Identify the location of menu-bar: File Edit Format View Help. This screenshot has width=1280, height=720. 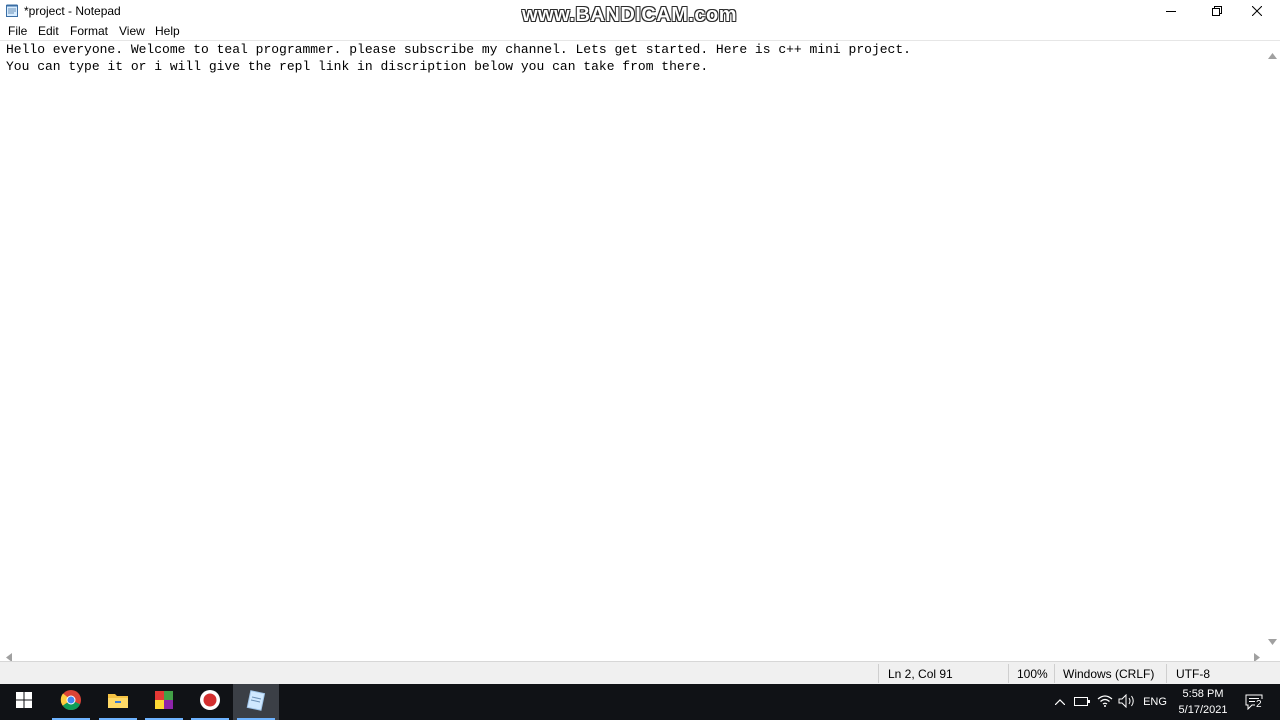
(640, 31).